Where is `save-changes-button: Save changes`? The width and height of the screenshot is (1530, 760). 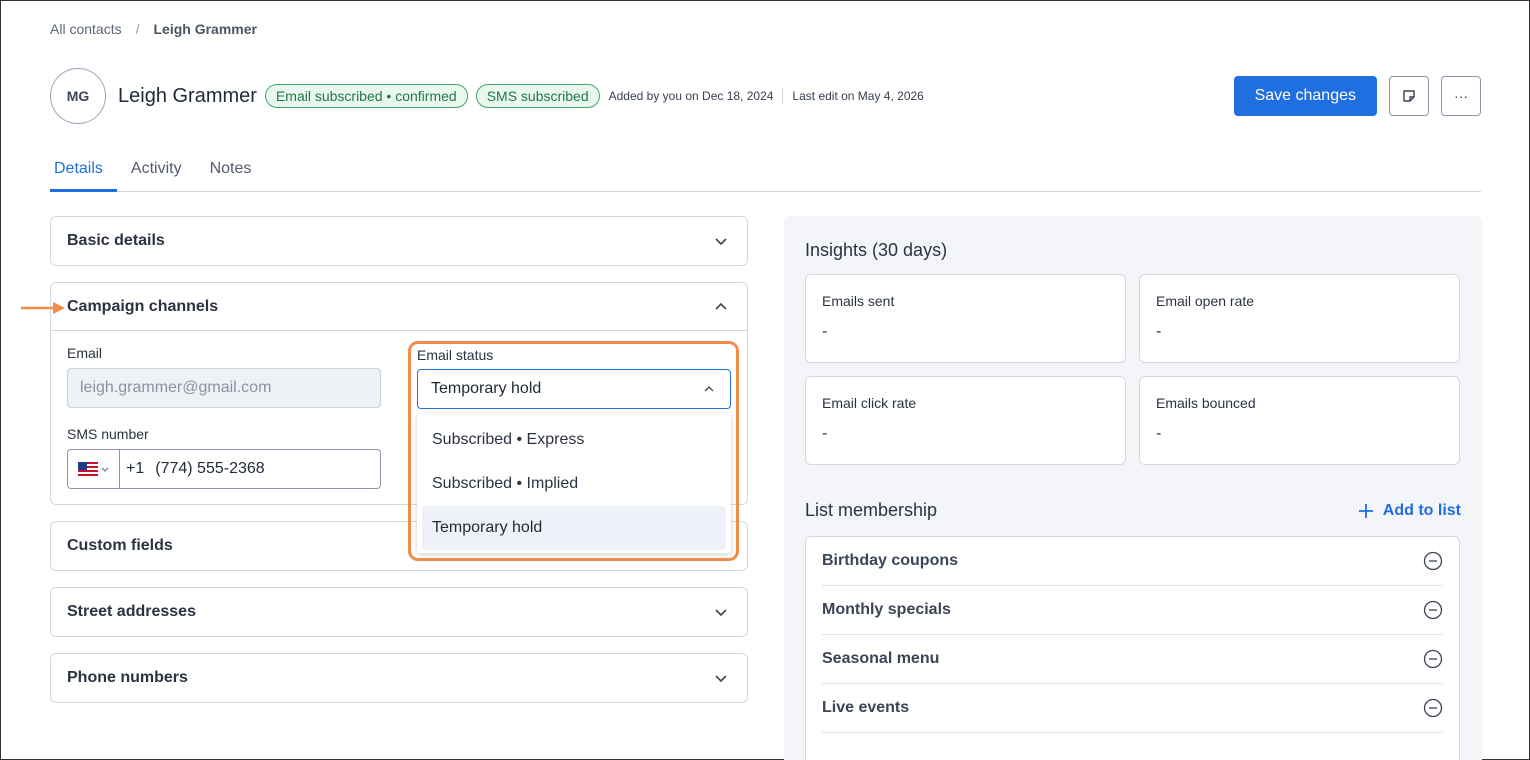
save-changes-button: Save changes is located at coordinates (1305, 96).